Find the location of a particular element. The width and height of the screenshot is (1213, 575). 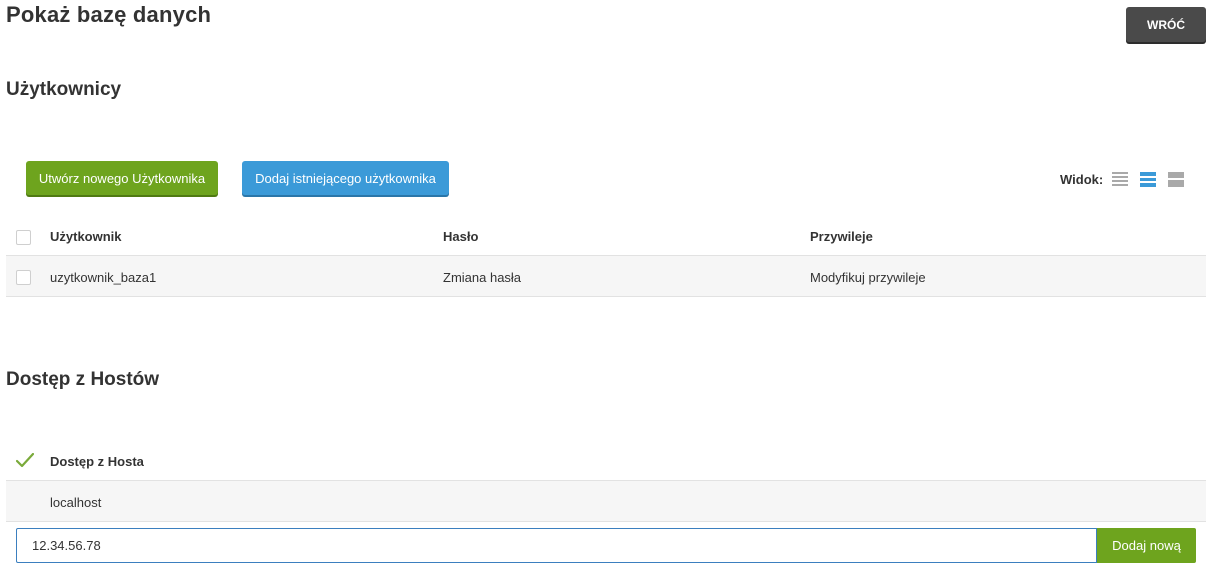

column-host-access: Dostęp z Hosta is located at coordinates (97, 461).